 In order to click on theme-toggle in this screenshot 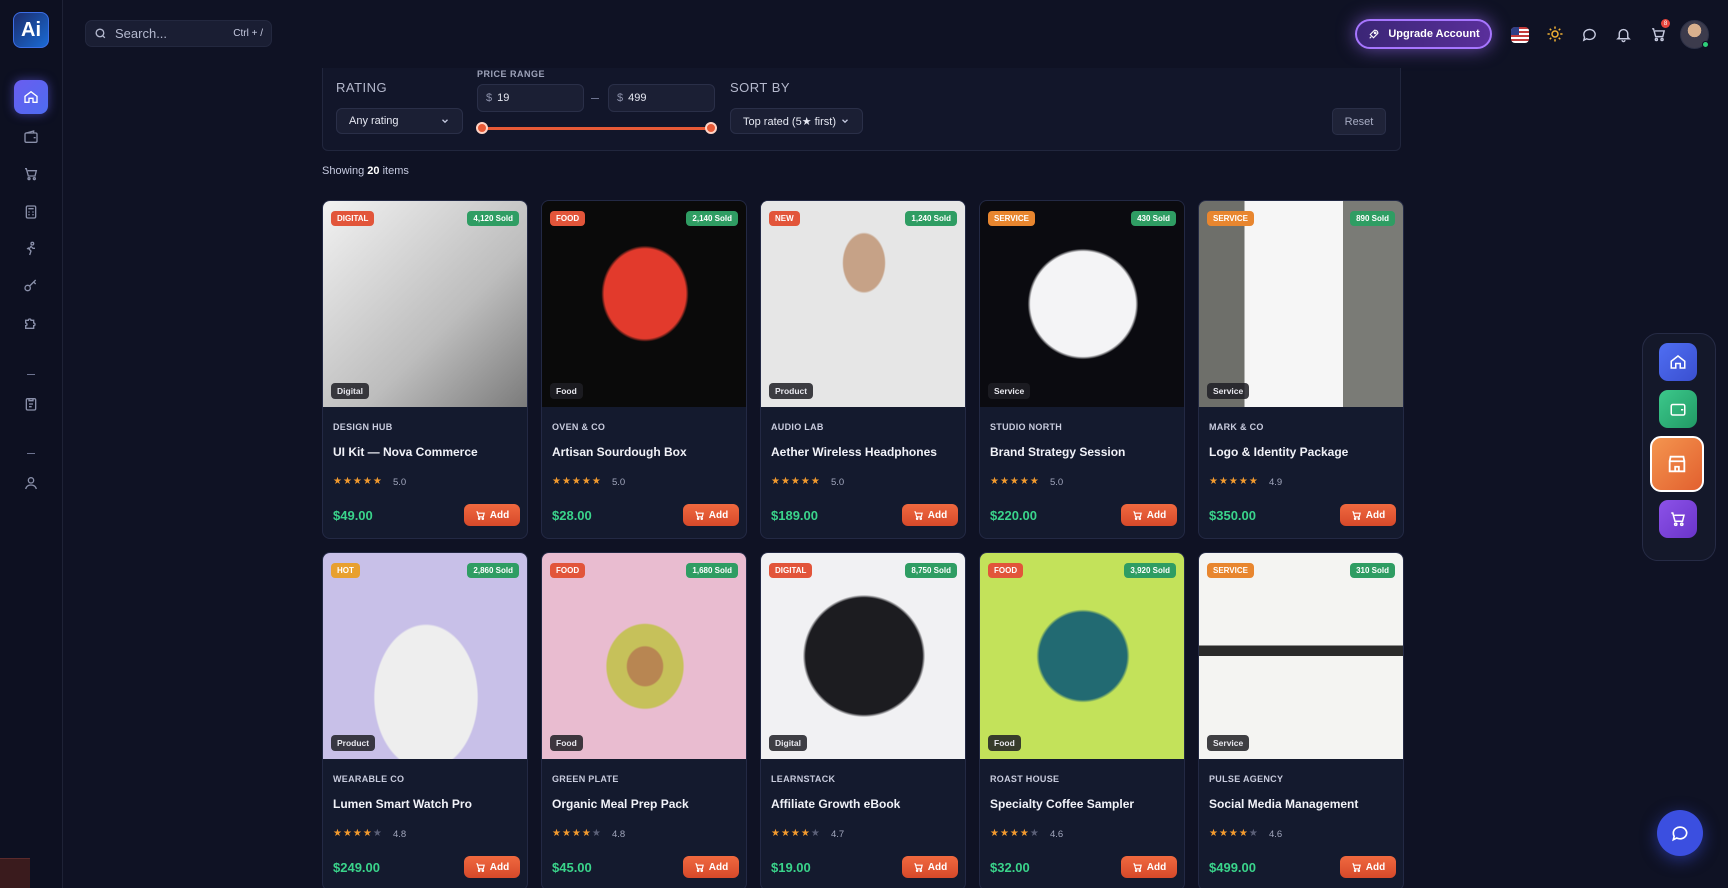, I will do `click(1555, 34)`.